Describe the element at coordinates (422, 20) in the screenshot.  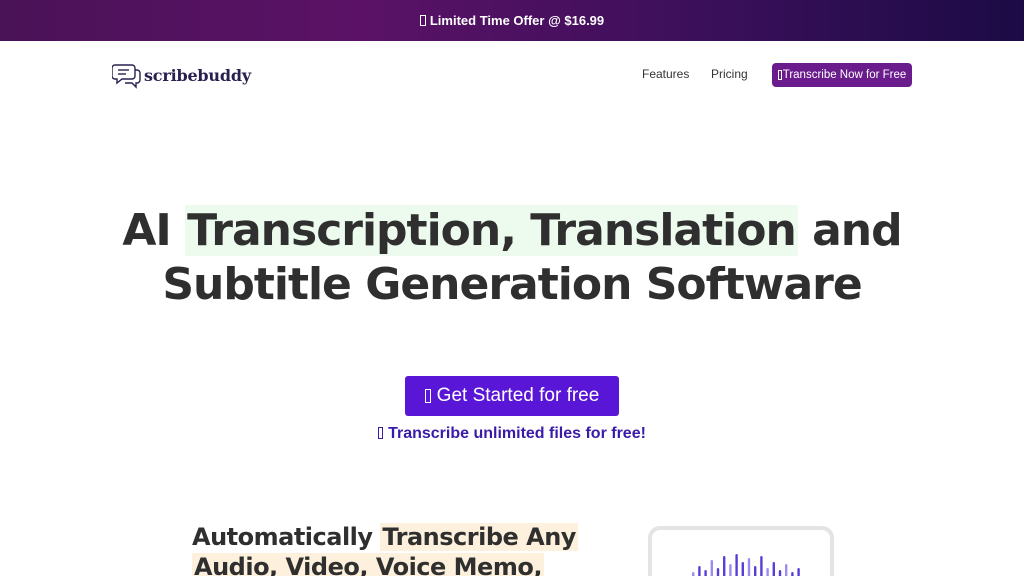
I see `promo-glyph-icon` at that location.